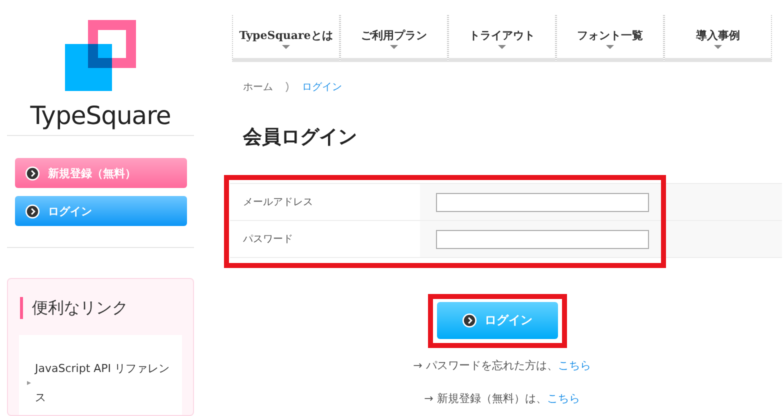  I want to click on nav-item: フォント一覧, so click(610, 38).